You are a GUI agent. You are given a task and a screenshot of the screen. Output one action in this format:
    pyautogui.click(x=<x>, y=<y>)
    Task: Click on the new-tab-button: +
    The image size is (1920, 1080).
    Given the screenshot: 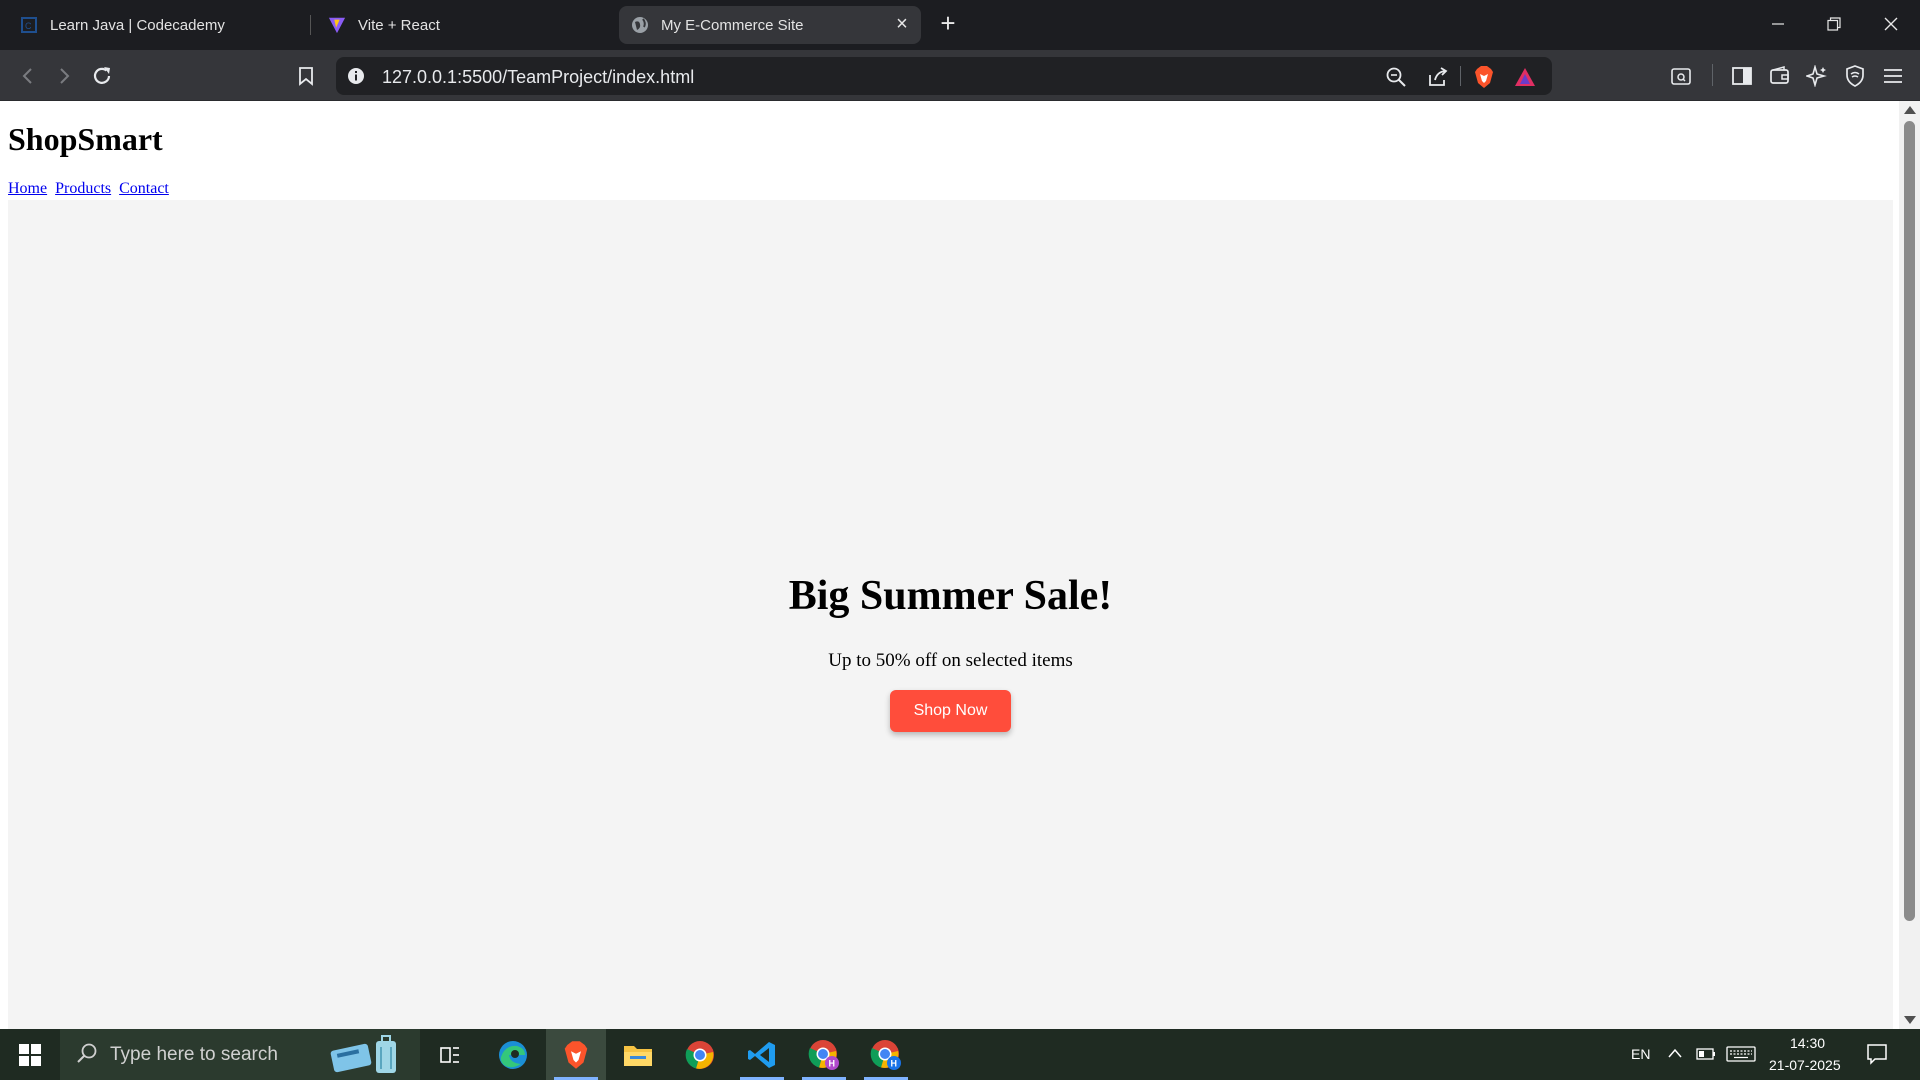 What is the action you would take?
    pyautogui.click(x=948, y=24)
    